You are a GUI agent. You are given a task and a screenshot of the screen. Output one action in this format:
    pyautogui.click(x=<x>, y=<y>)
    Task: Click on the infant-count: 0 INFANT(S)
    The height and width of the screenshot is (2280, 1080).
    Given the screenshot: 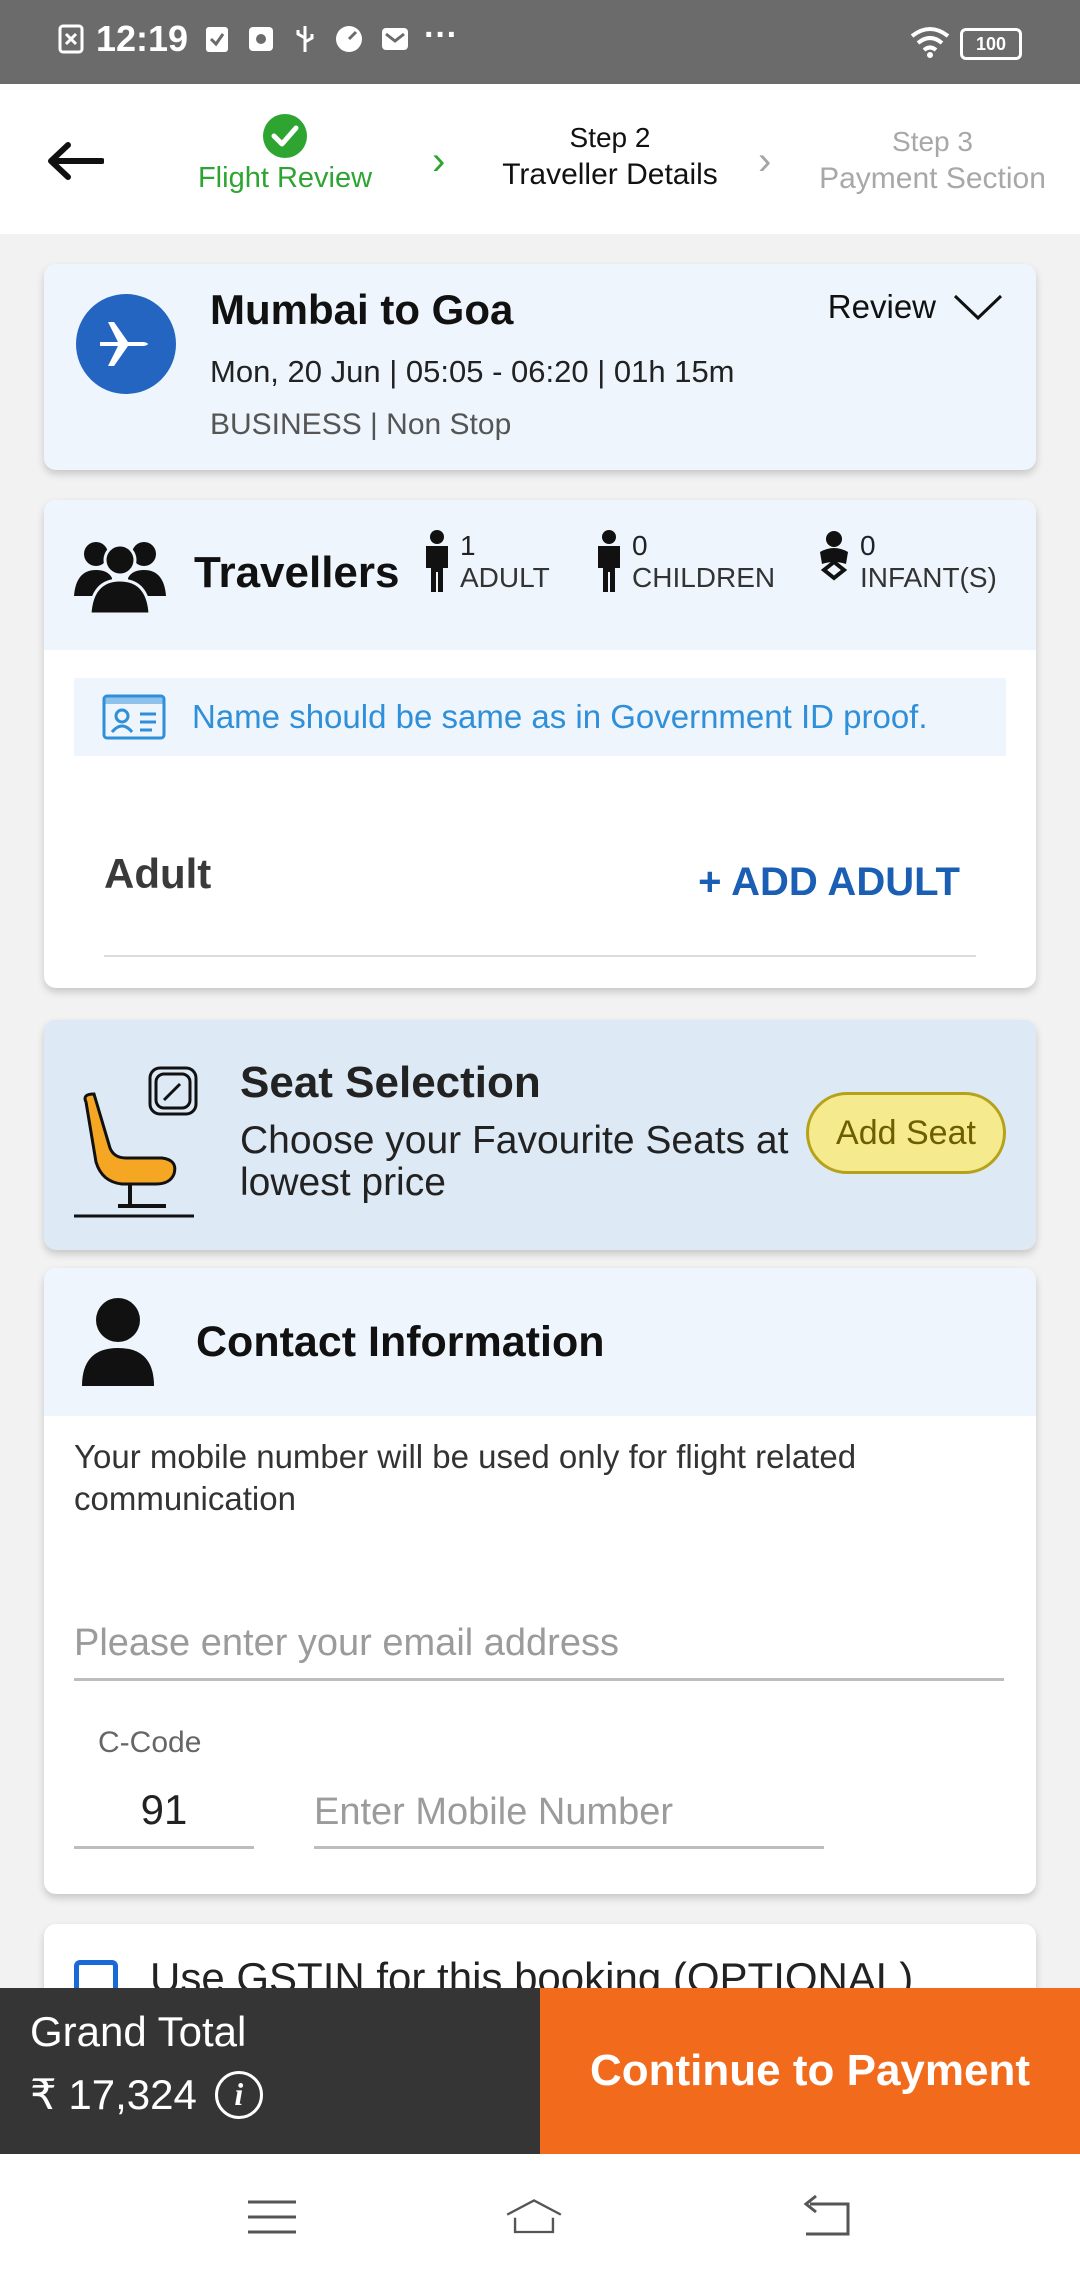 What is the action you would take?
    pyautogui.click(x=906, y=562)
    